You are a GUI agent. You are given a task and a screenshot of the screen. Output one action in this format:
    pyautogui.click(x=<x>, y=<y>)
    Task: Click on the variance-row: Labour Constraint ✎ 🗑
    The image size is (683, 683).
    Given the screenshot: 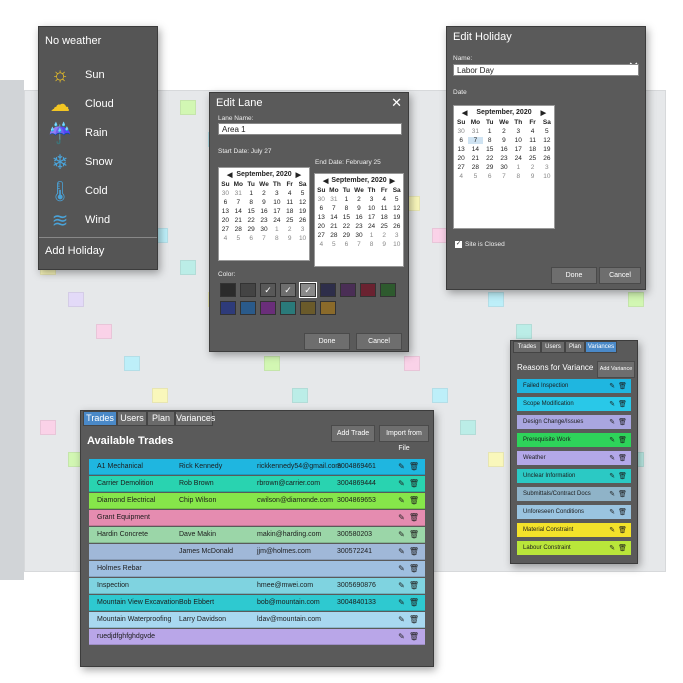 What is the action you would take?
    pyautogui.click(x=574, y=548)
    